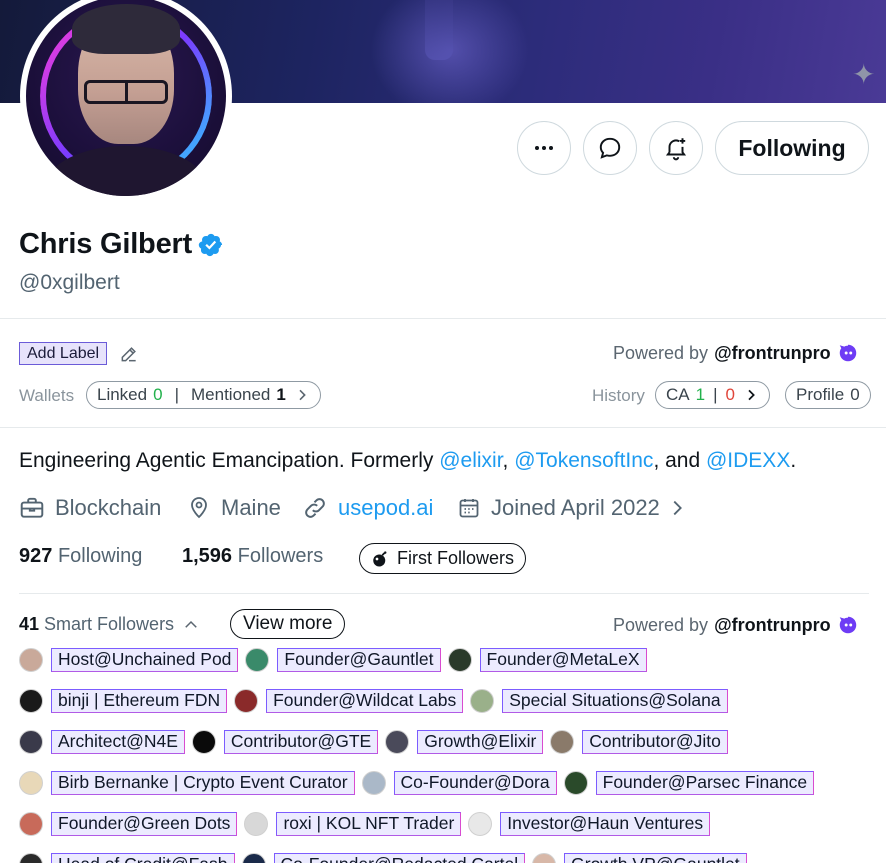 The width and height of the screenshot is (886, 863). Describe the element at coordinates (583, 460) in the screenshot. I see `bio-link-tokensoft: @TokensoftInc` at that location.